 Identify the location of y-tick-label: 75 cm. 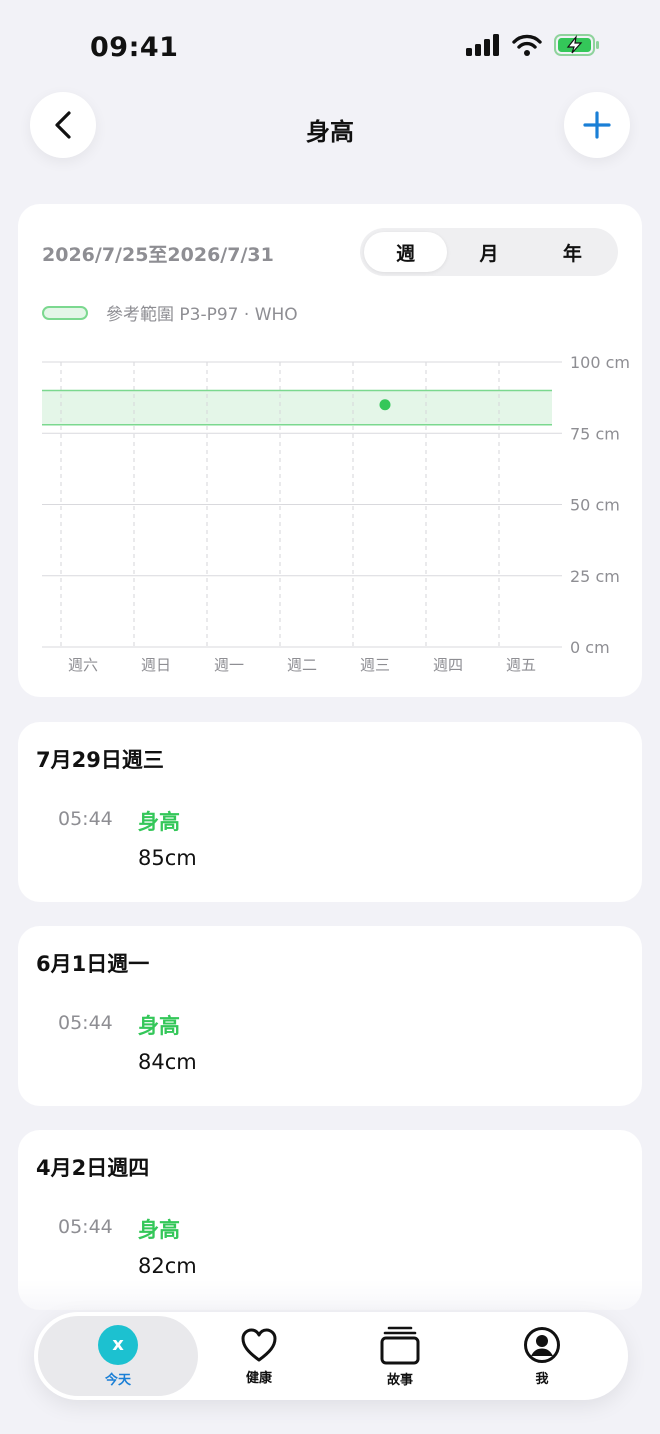
(595, 433).